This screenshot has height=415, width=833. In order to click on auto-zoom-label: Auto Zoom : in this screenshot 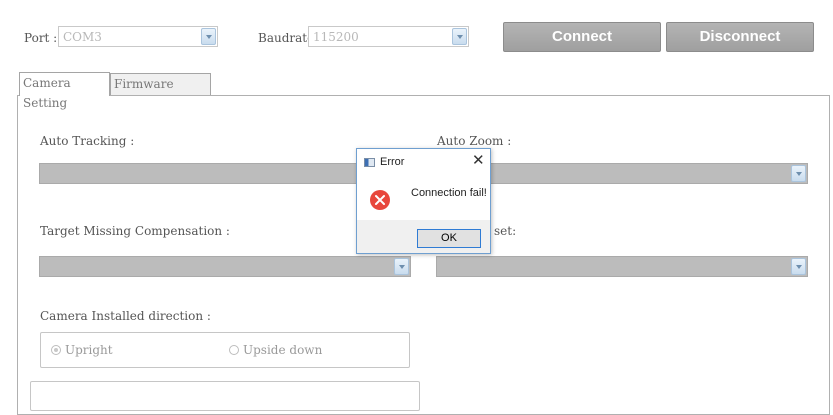, I will do `click(474, 141)`.